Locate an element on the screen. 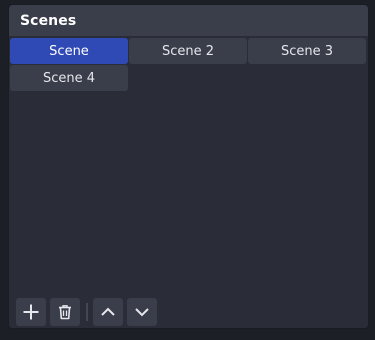  remove-scene-button is located at coordinates (65, 312).